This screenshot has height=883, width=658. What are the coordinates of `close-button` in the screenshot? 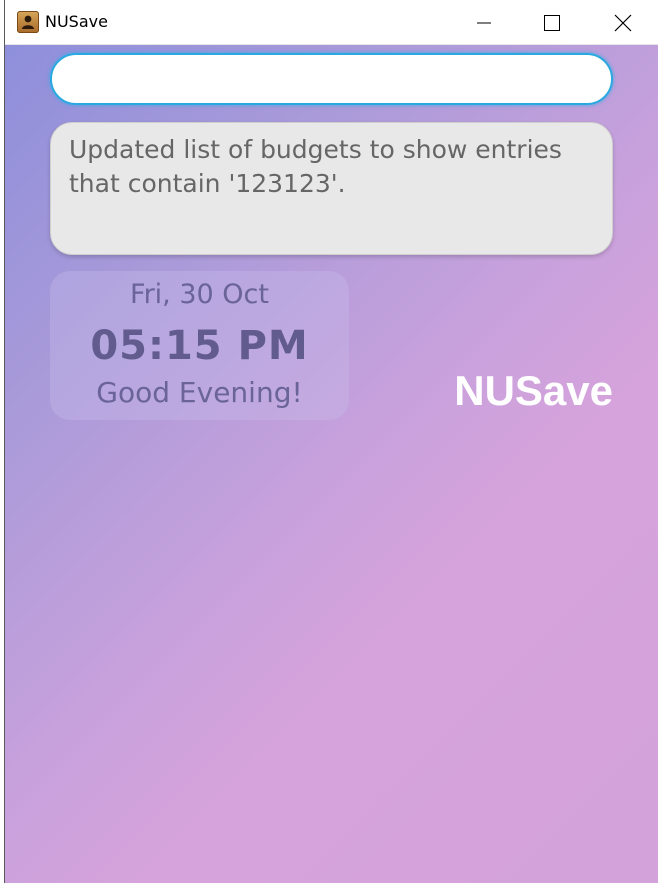 It's located at (623, 22).